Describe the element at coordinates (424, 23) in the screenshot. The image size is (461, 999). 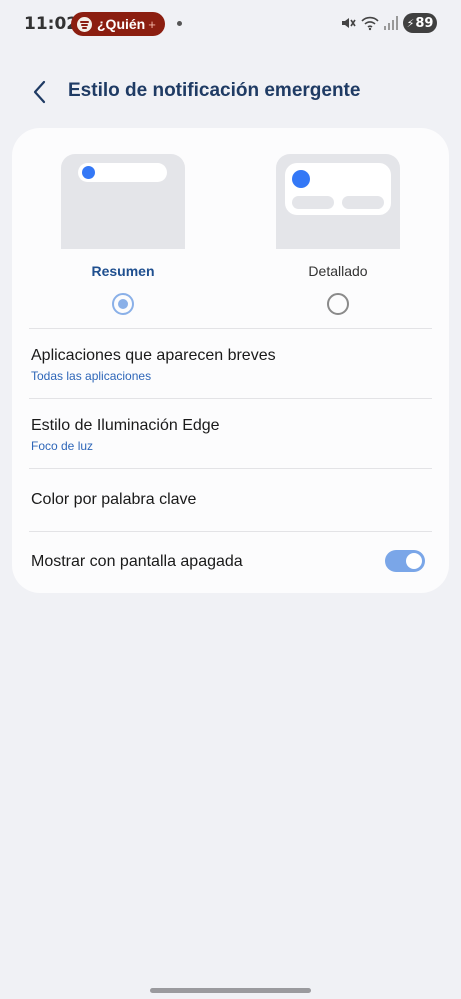
I see `battery-level: 89` at that location.